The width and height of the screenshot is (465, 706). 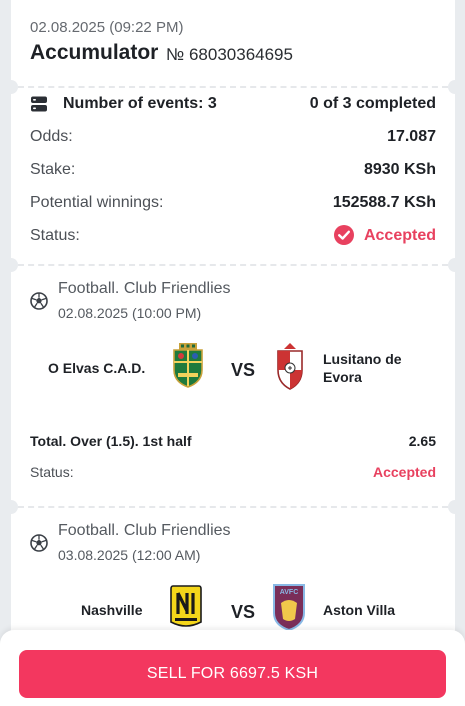 What do you see at coordinates (422, 441) in the screenshot?
I see `bet-odds: 2.65` at bounding box center [422, 441].